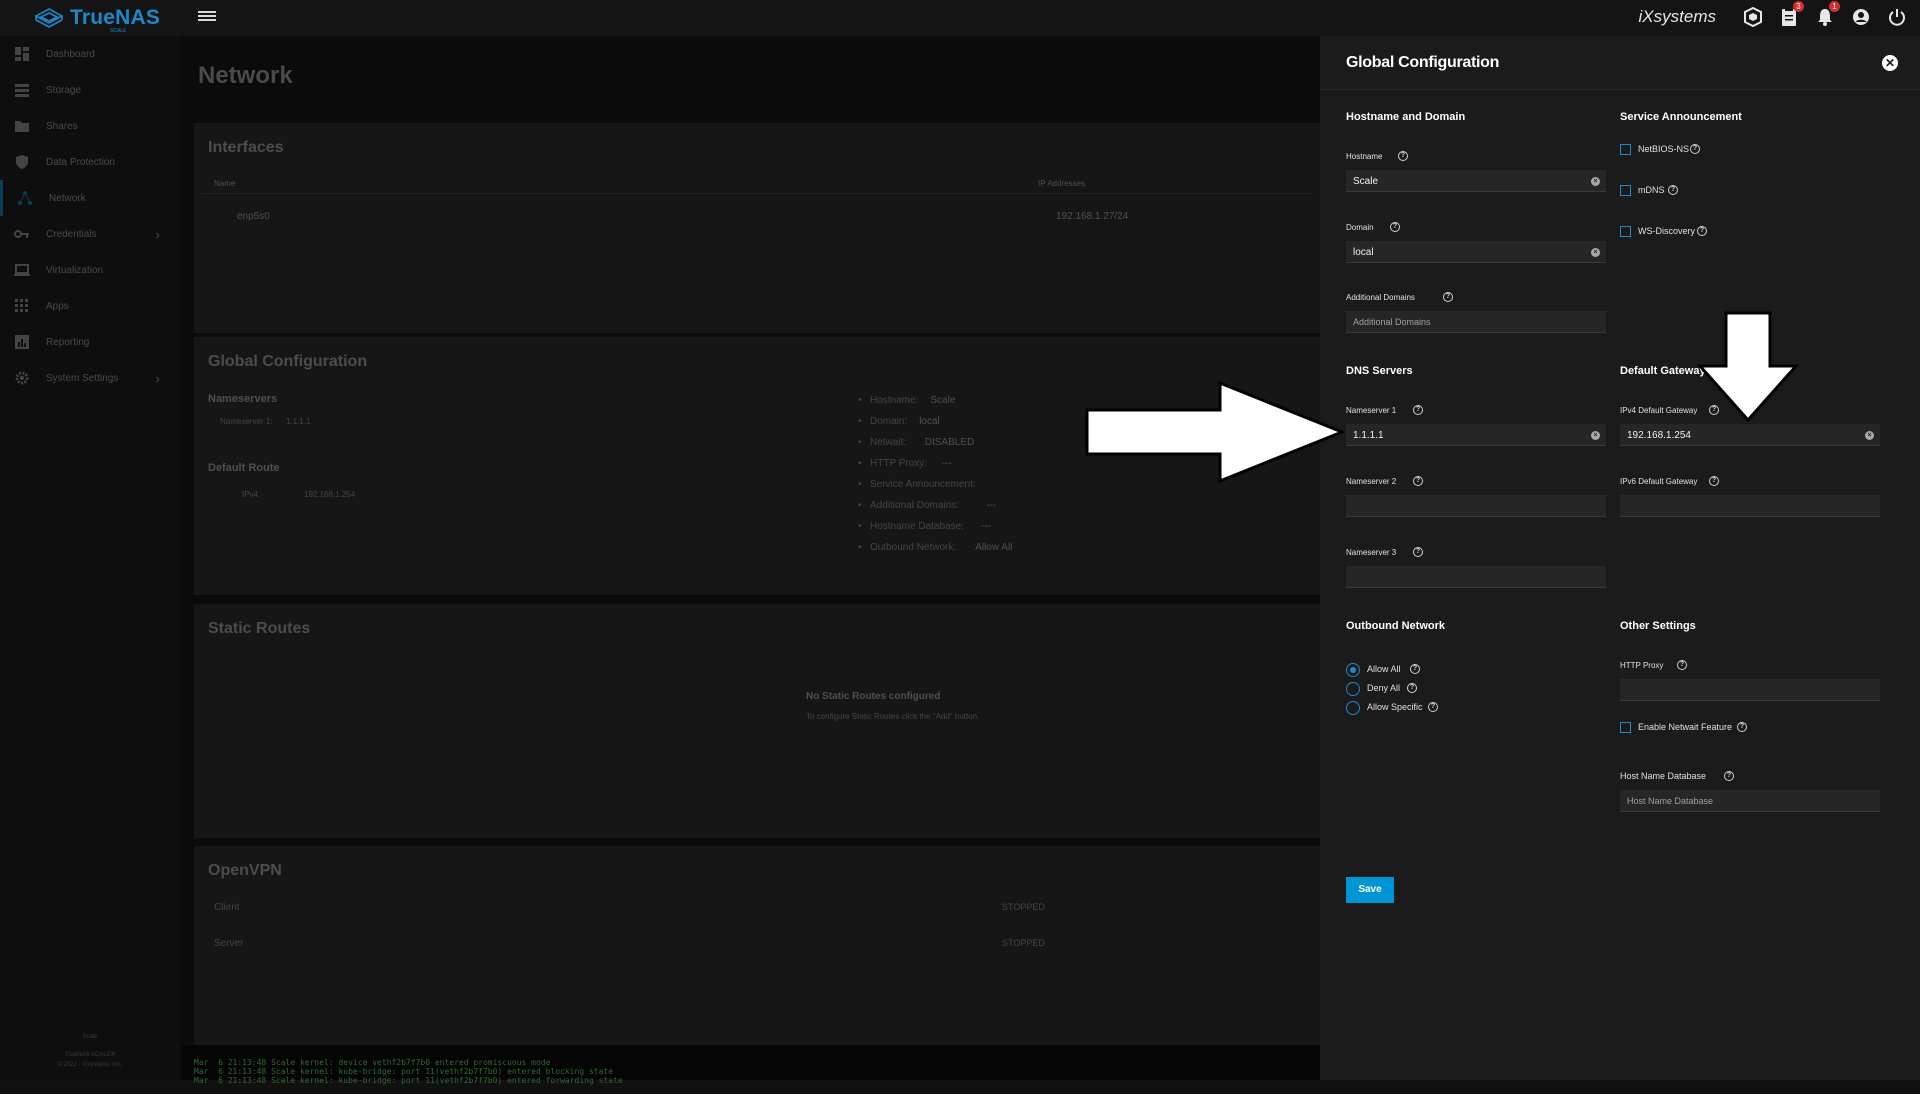  Describe the element at coordinates (90, 126) in the screenshot. I see `sidebar-item-shares: Shares` at that location.